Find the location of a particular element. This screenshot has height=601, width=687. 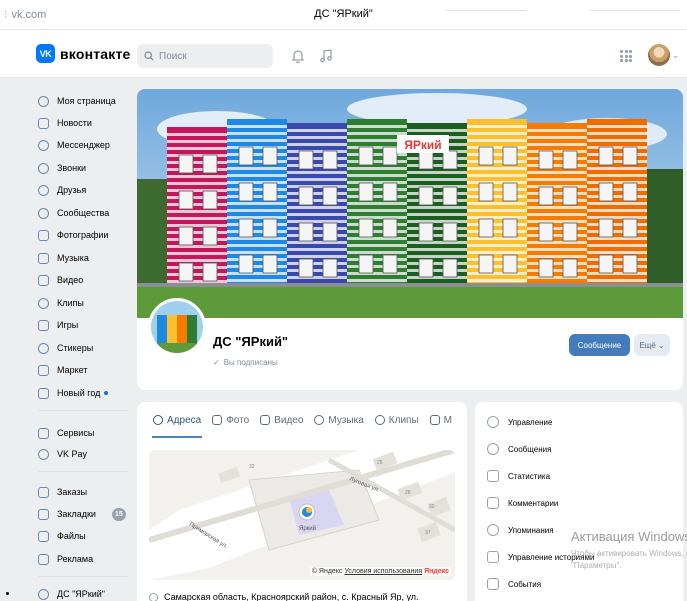

sidebar-item-games: Игры is located at coordinates (58, 325).